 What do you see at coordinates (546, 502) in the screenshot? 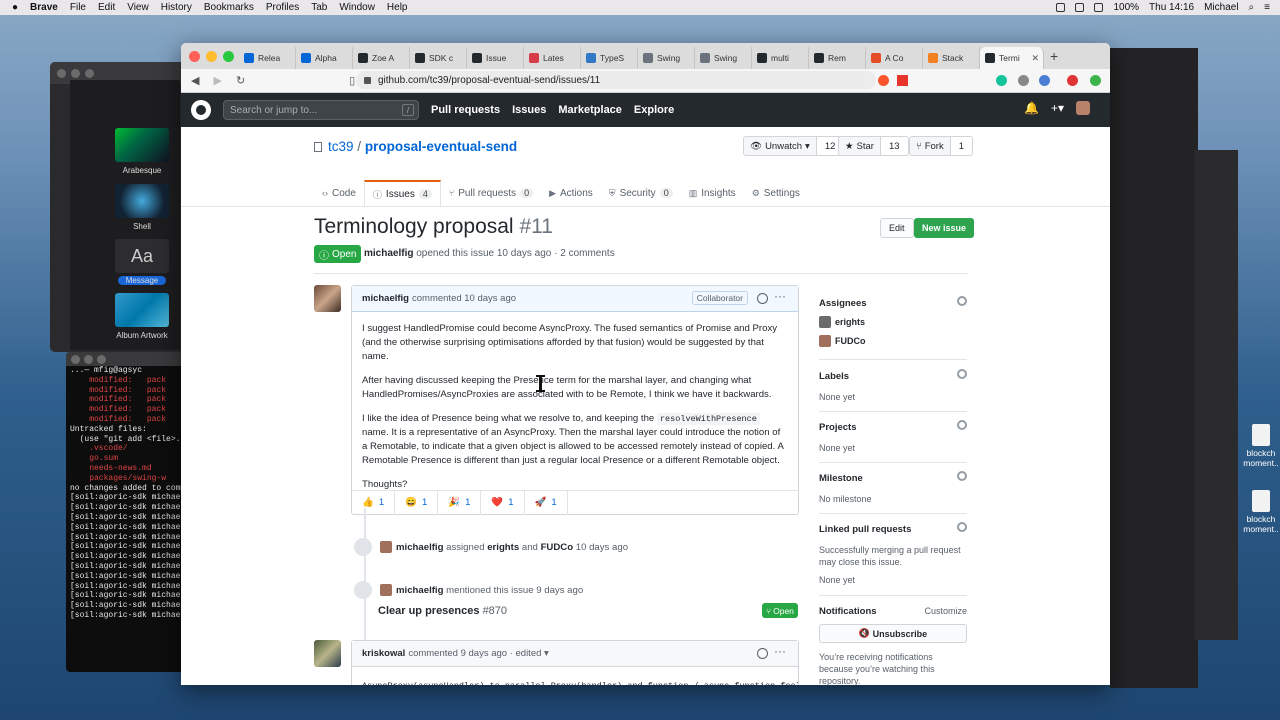
I see `reaction-button: 🚀 1` at bounding box center [546, 502].